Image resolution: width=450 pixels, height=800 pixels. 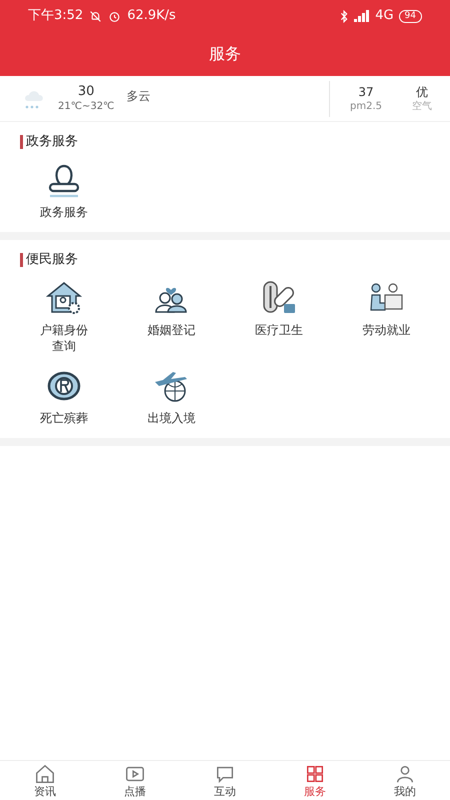 I want to click on service-item: 户籍身份查询, so click(x=64, y=316).